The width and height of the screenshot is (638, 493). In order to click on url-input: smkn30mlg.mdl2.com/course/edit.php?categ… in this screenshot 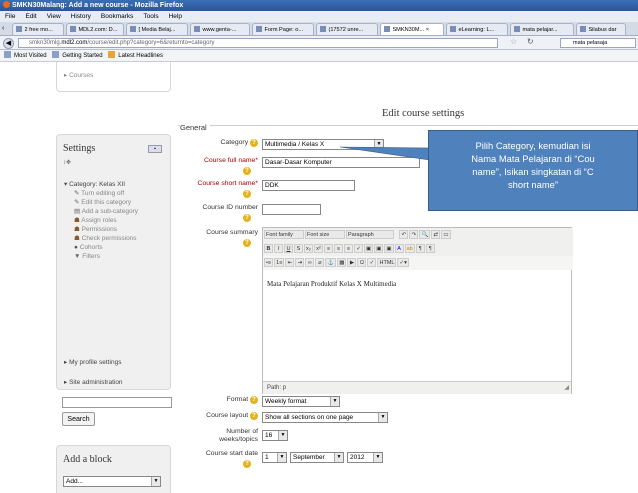, I will do `click(258, 43)`.